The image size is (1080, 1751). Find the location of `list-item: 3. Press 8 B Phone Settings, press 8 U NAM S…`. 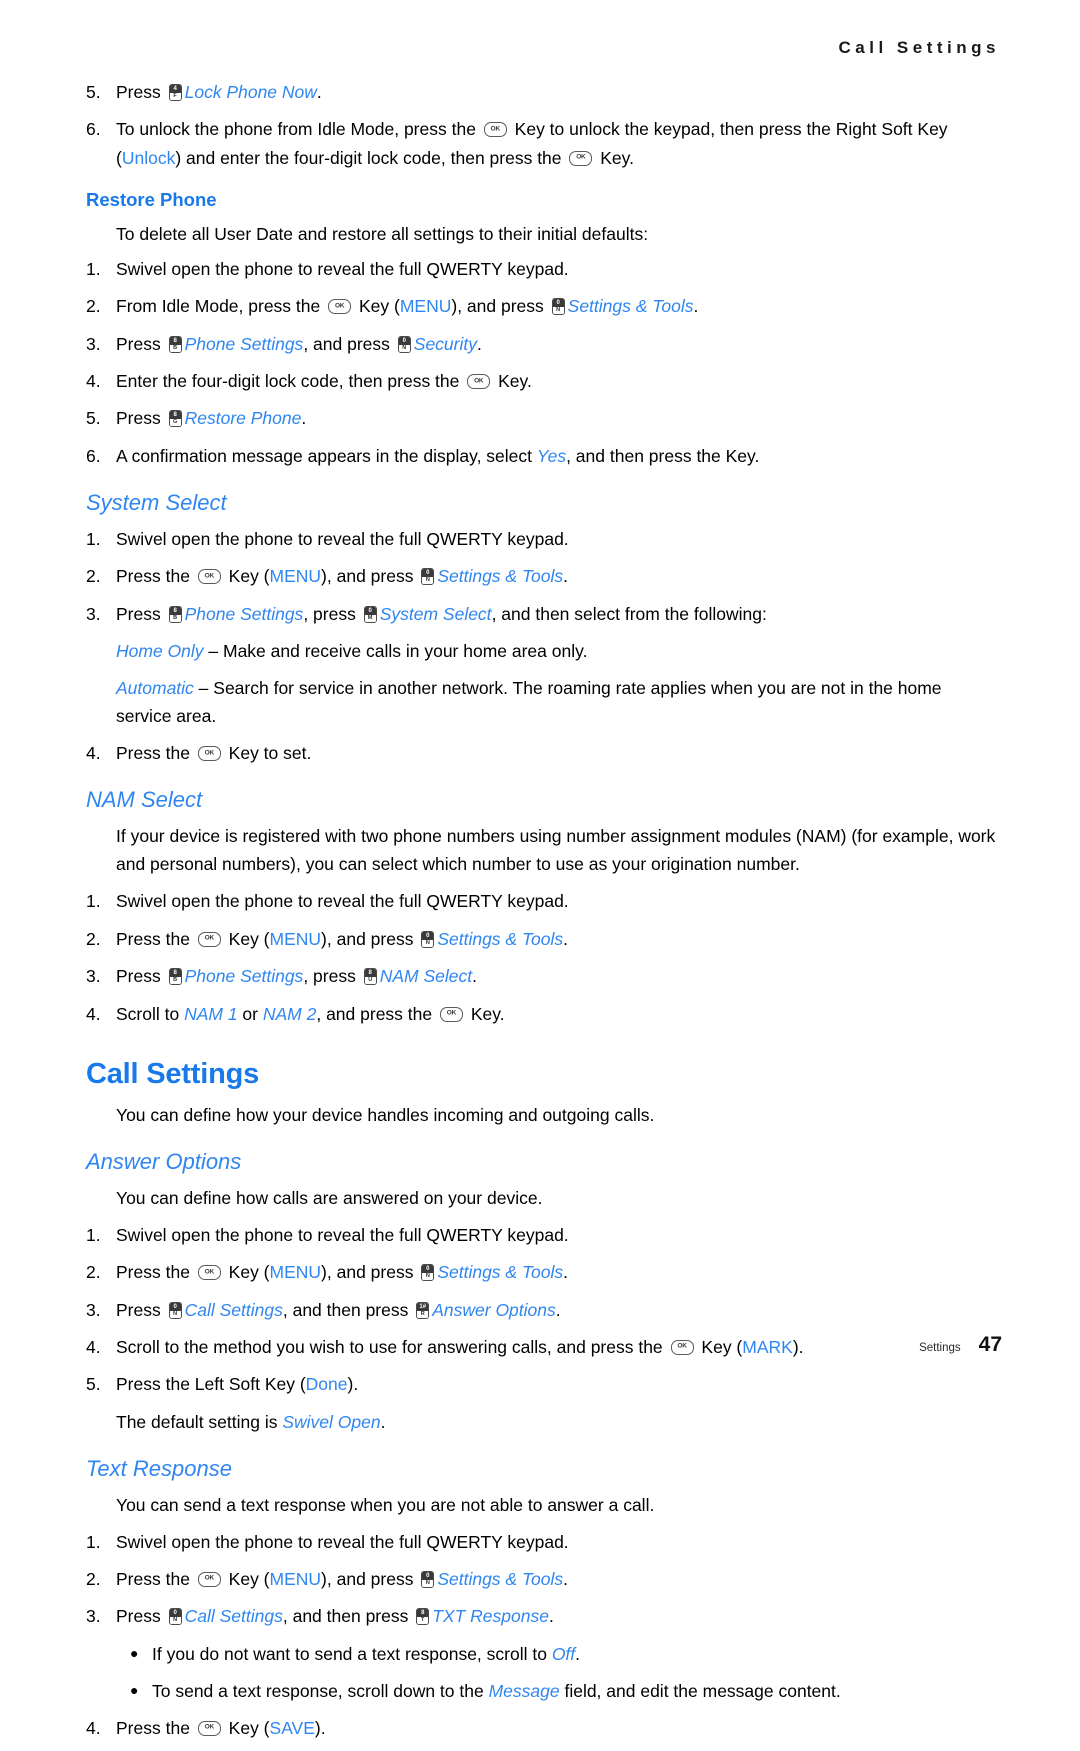

list-item: 3. Press 8 B Phone Settings, press 8 U NAM S… is located at coordinates (542, 976).